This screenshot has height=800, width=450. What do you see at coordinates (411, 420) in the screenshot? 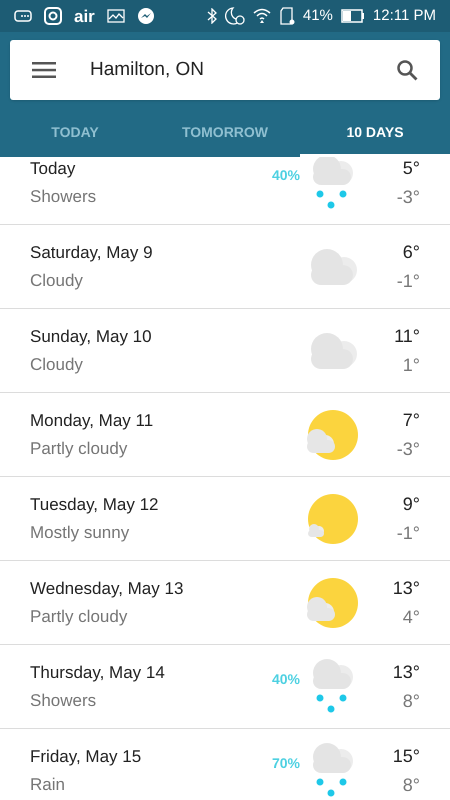
I see `high-temperature: 7°` at bounding box center [411, 420].